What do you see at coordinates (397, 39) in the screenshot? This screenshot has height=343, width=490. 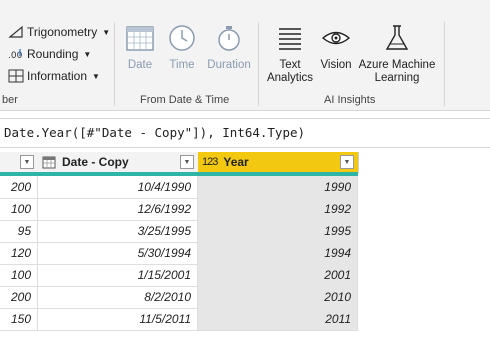 I see `flask-icon` at bounding box center [397, 39].